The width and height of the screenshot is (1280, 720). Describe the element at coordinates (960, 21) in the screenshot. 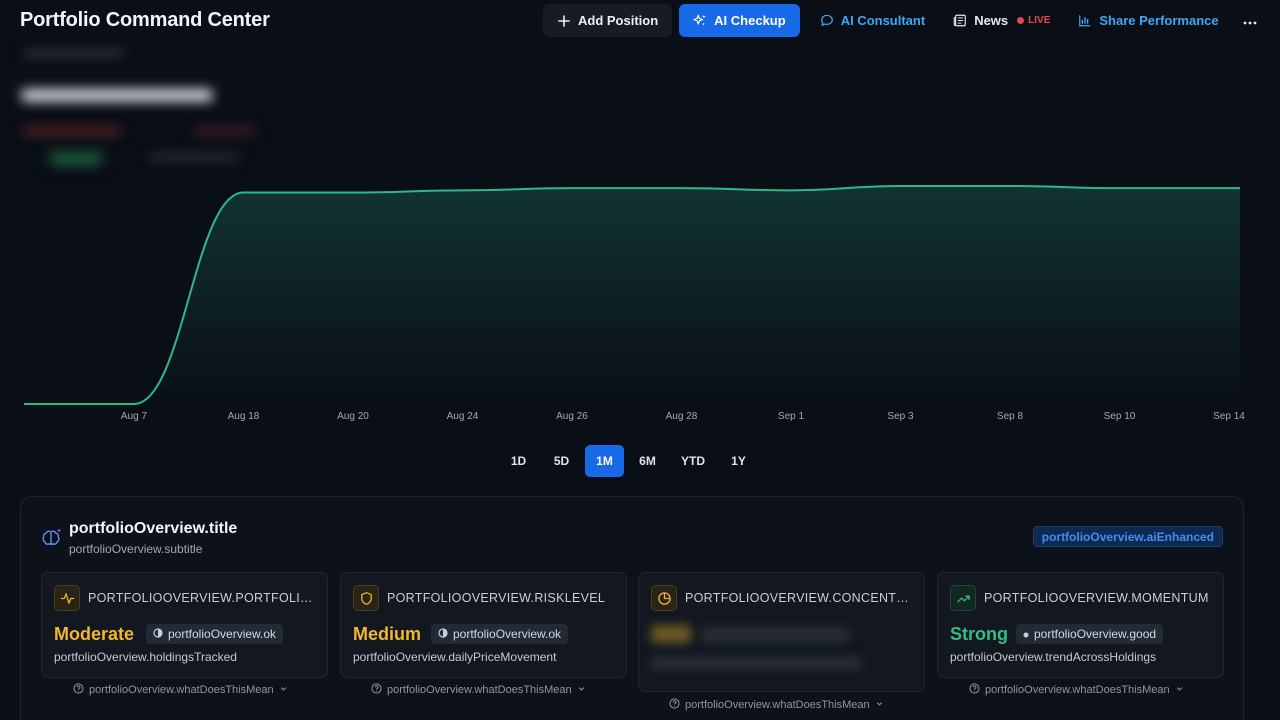

I see `newspaper-icon` at that location.